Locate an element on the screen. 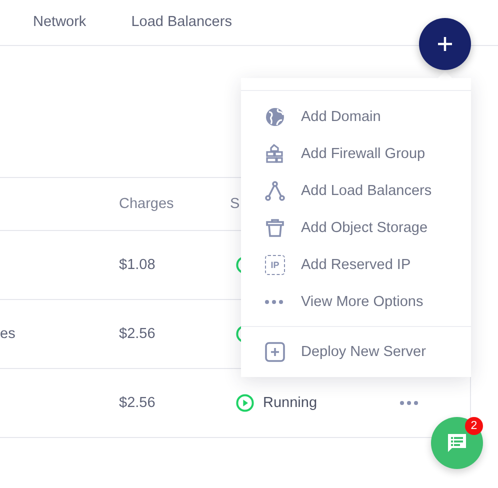 The image size is (498, 488). add-button is located at coordinates (445, 44).